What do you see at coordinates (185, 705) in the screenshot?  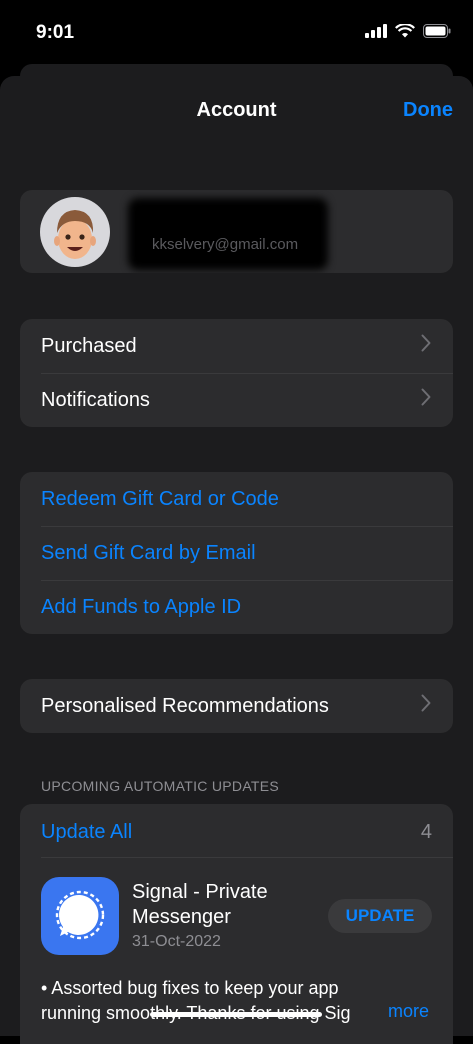 I see `row-label: Personalised Recommendations` at bounding box center [185, 705].